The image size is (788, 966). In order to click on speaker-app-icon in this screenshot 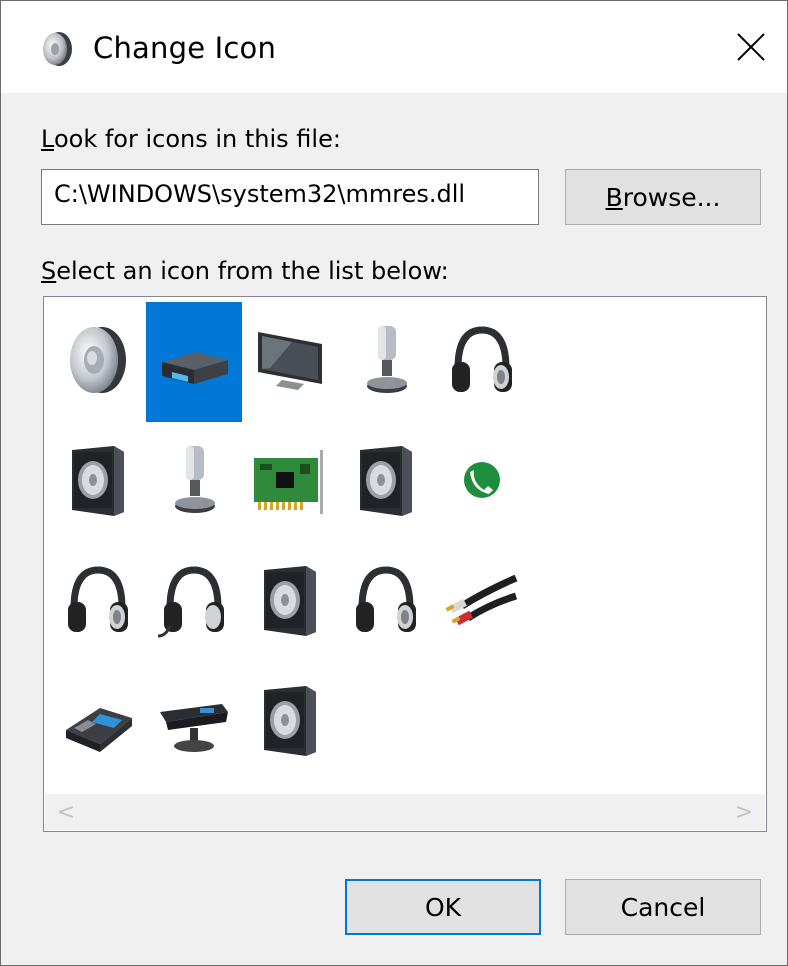, I will do `click(57, 49)`.